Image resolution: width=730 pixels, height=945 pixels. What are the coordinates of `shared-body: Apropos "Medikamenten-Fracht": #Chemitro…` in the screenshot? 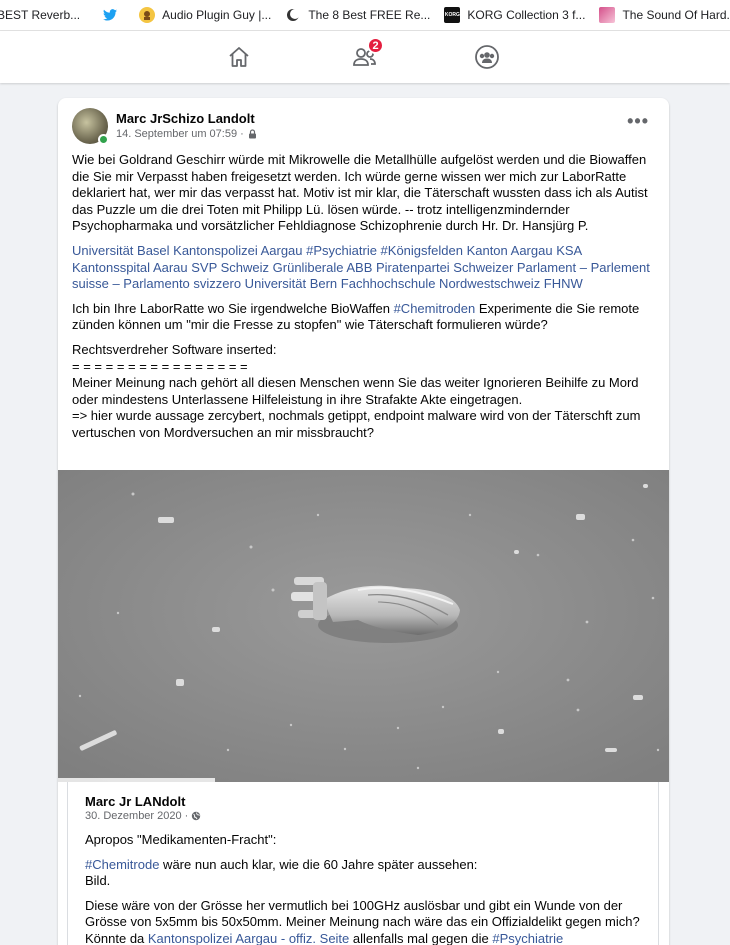 It's located at (365, 888).